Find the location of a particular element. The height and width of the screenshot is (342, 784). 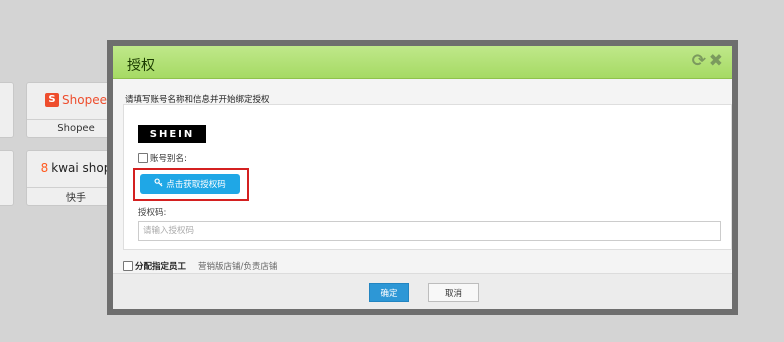

get-auth-code-button: 点击获取授权码 is located at coordinates (190, 184).